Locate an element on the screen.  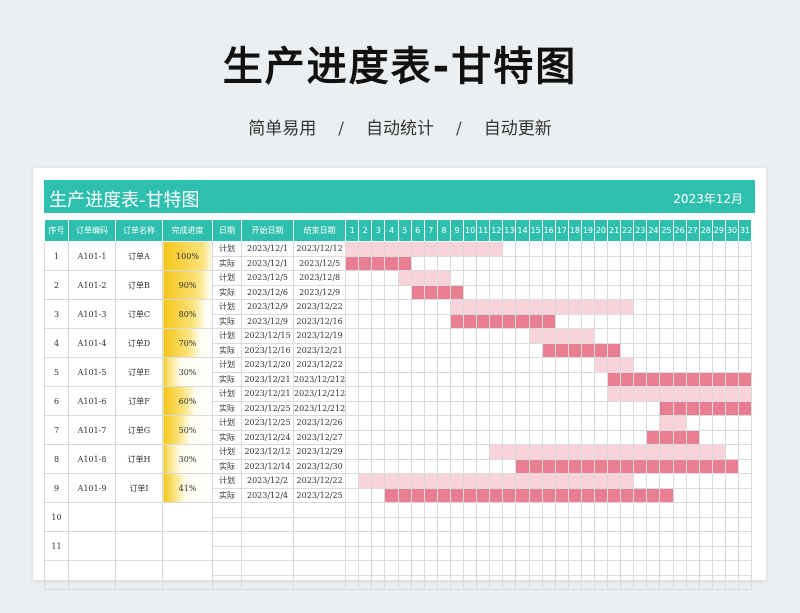
actual-label is located at coordinates (227, 582).